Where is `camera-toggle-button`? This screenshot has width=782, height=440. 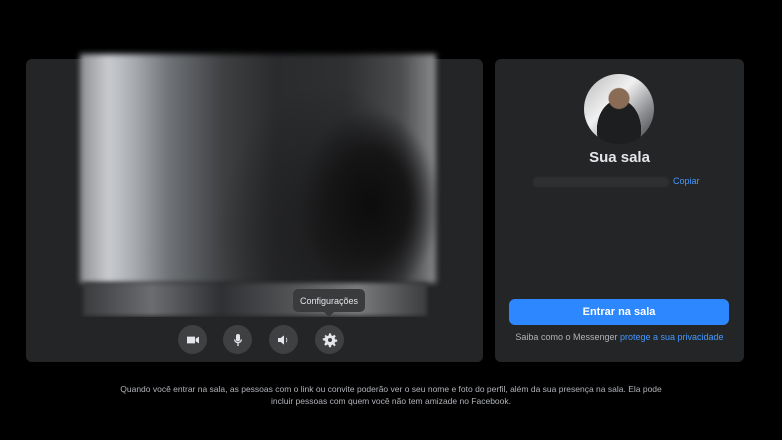
camera-toggle-button is located at coordinates (192, 339).